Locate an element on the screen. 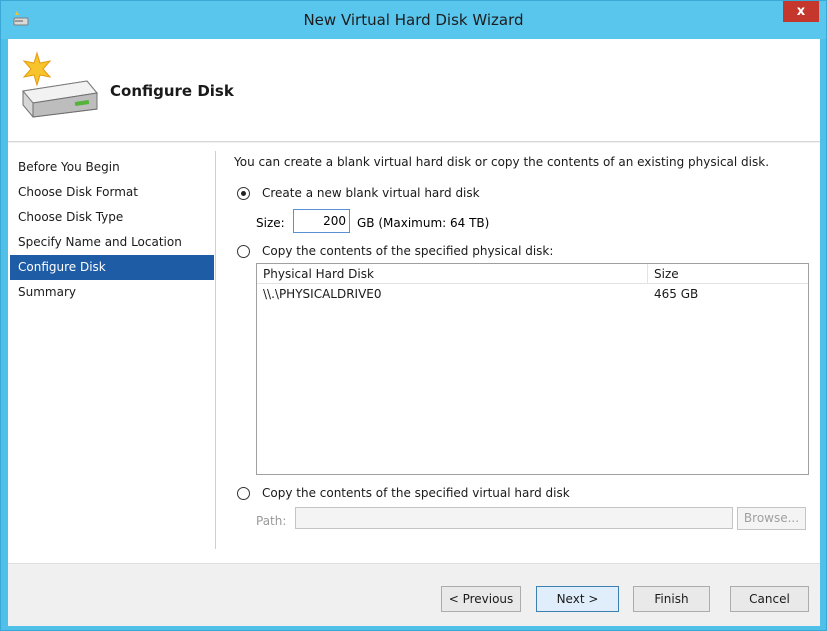 The image size is (827, 631). path-label: Path: is located at coordinates (271, 521).